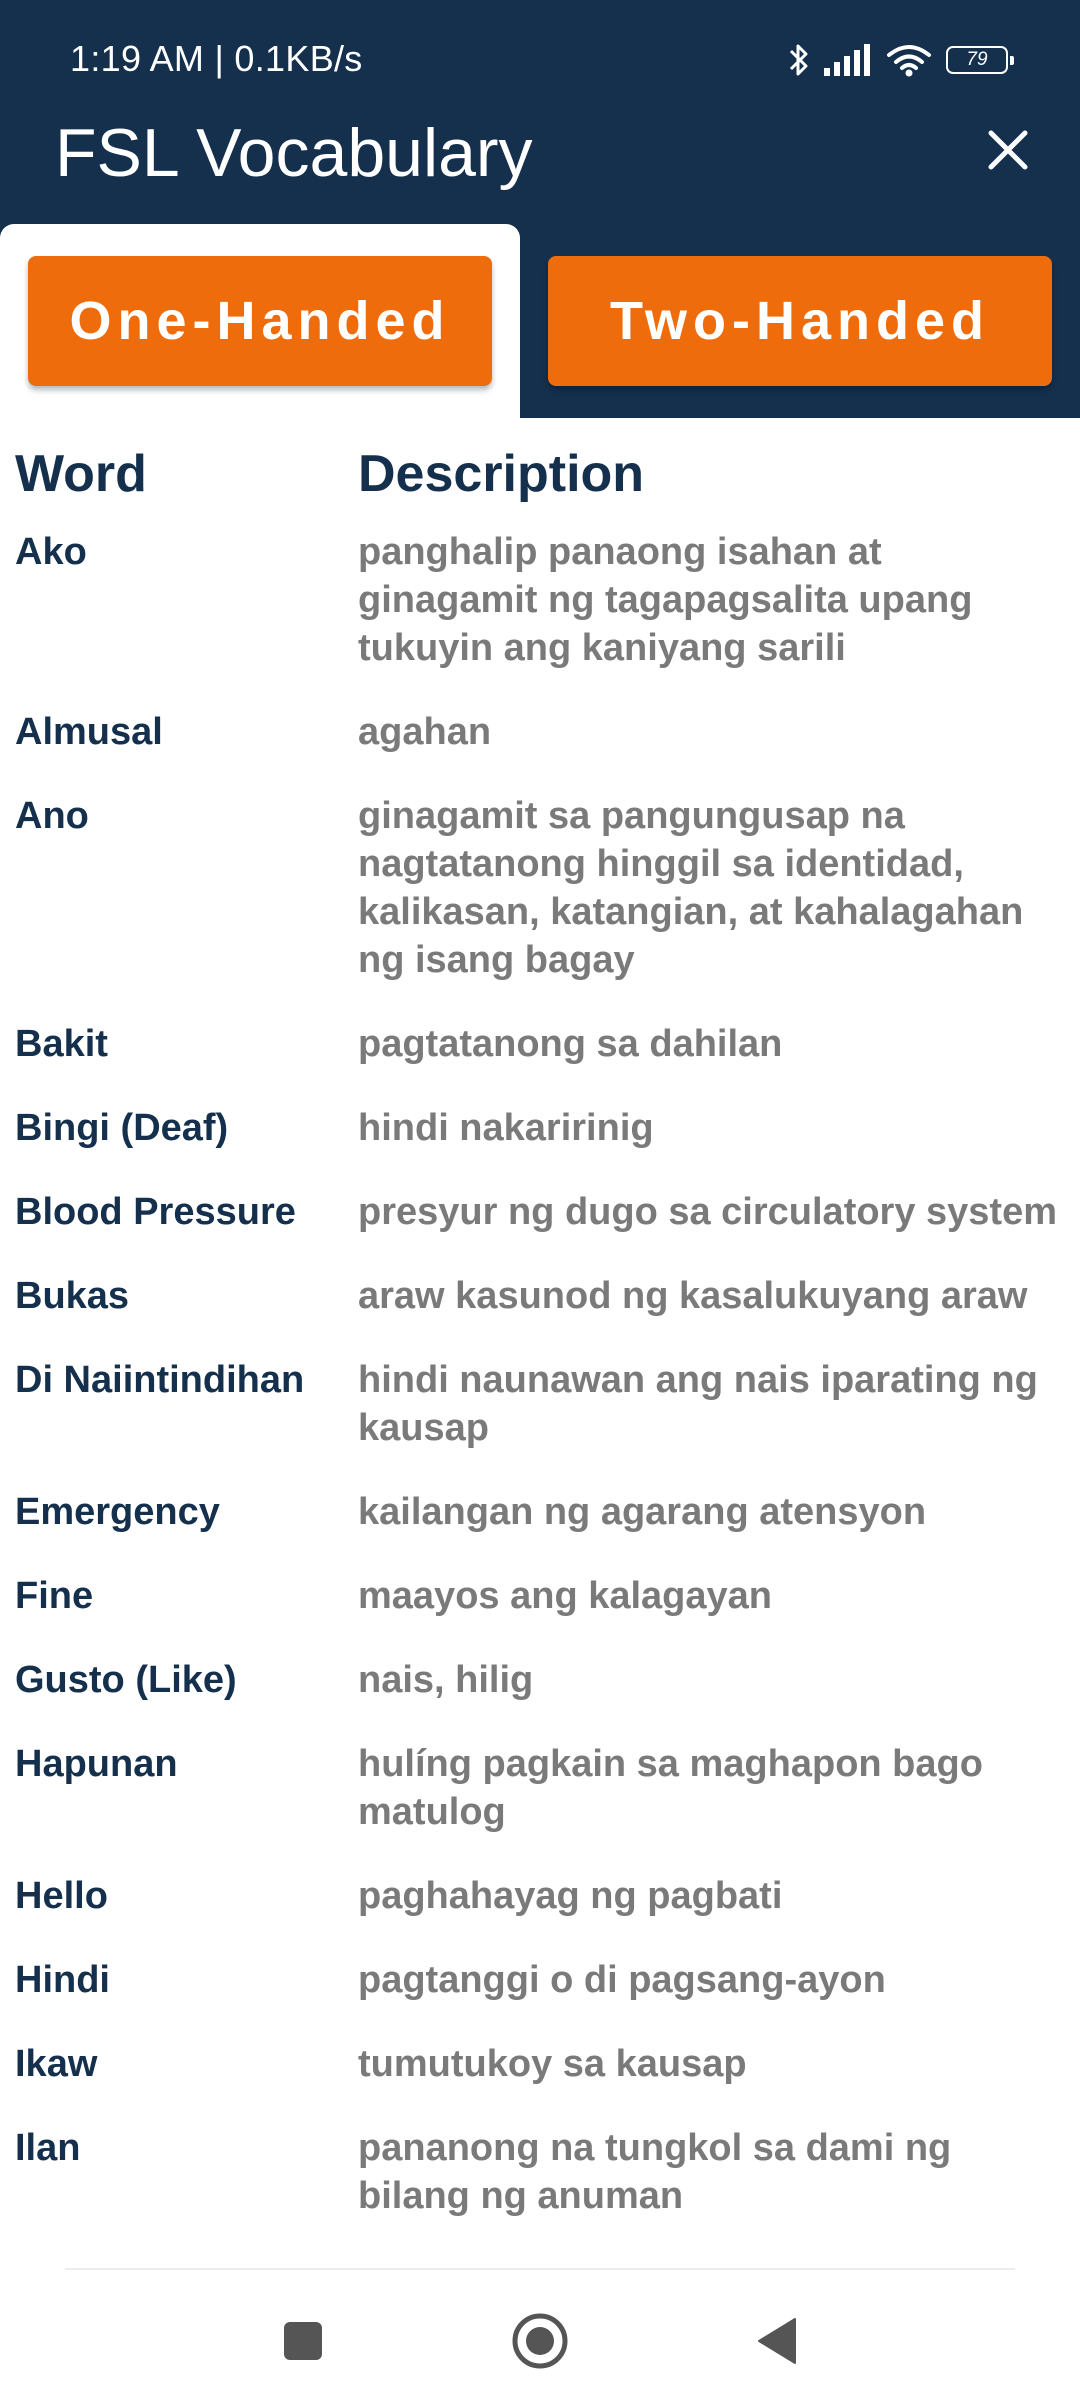  I want to click on tab-two-handed: Two-Handed, so click(800, 321).